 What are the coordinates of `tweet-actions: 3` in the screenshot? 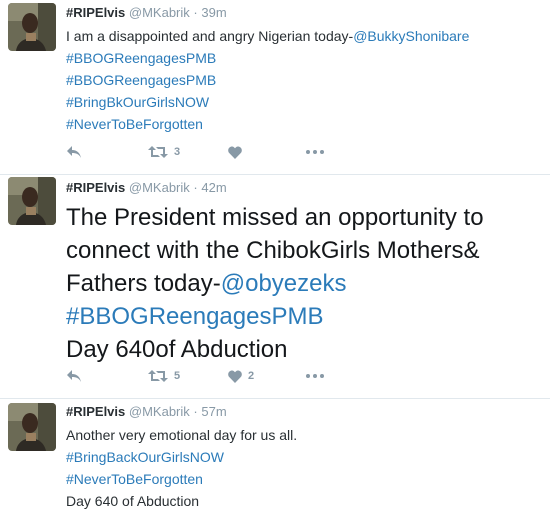 It's located at (216, 152).